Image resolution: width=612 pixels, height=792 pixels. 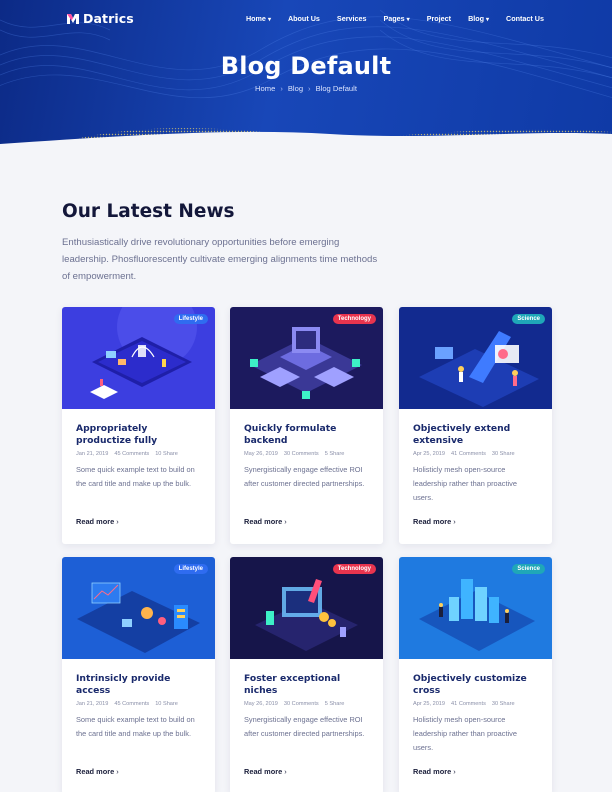 What do you see at coordinates (138, 435) in the screenshot?
I see `card-title: Appropriately productize fully` at bounding box center [138, 435].